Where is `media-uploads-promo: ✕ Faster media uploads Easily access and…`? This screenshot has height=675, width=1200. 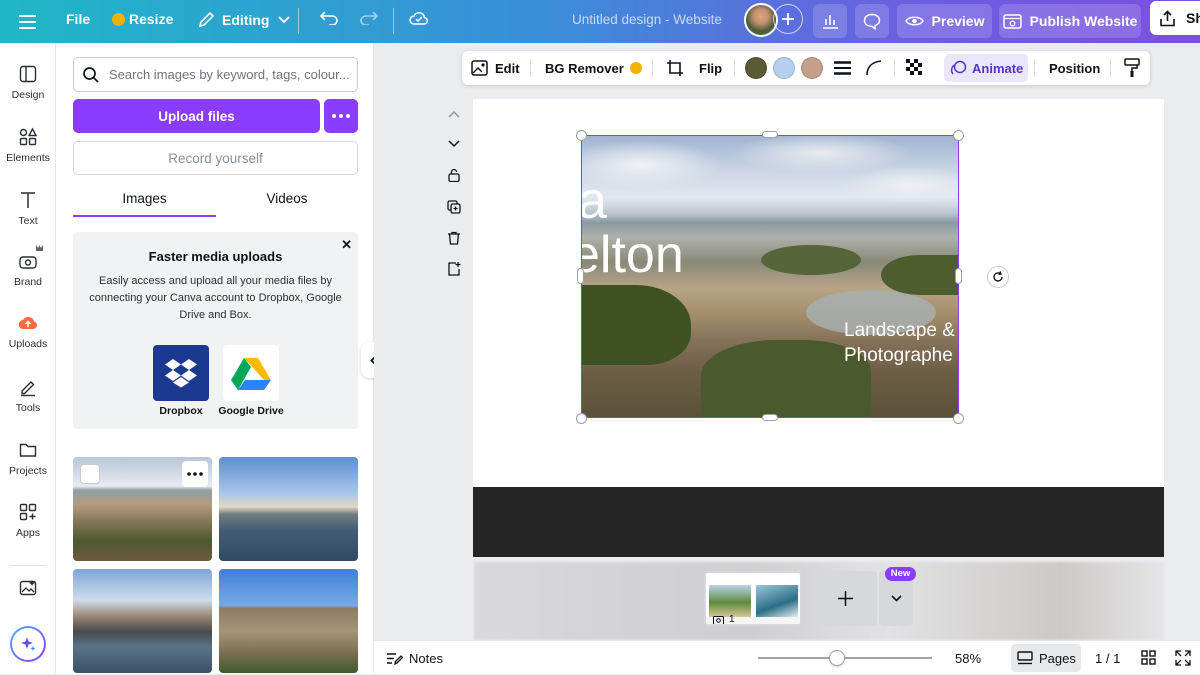
media-uploads-promo: ✕ Faster media uploads Easily access and… is located at coordinates (215, 330).